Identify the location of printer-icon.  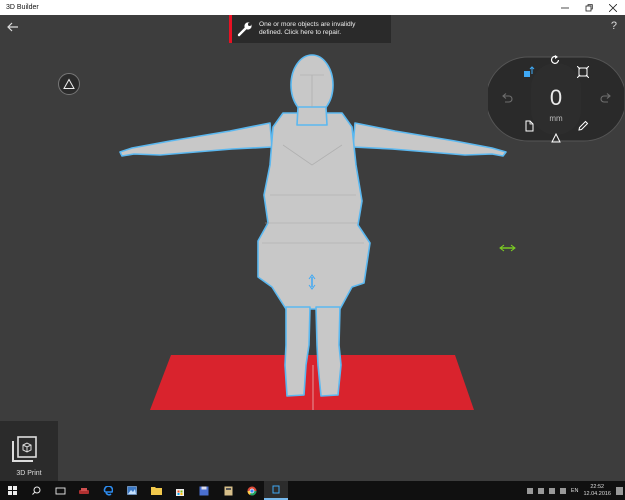
(24, 449).